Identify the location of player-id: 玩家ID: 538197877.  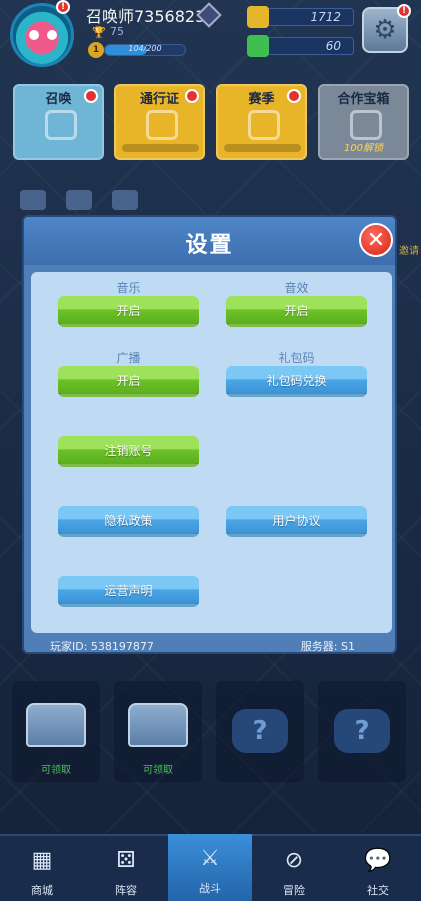
(102, 646).